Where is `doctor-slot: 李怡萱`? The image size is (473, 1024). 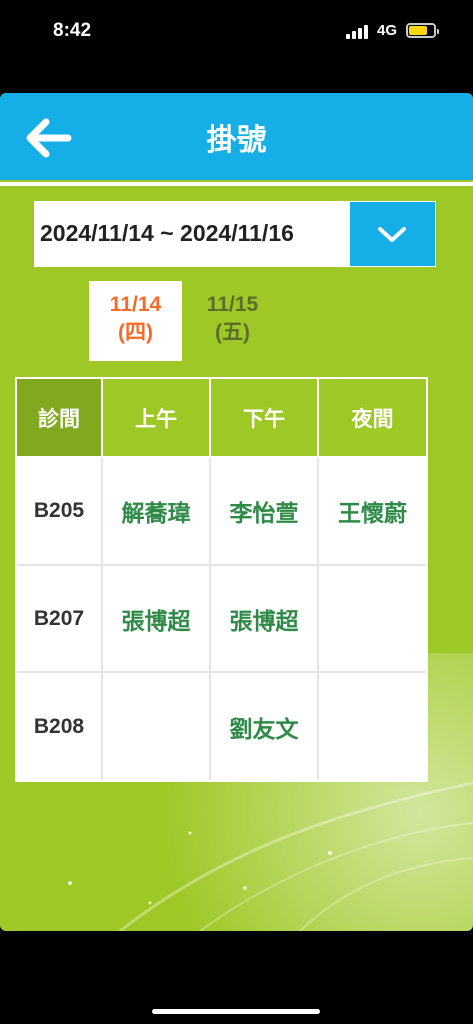 doctor-slot: 李怡萱 is located at coordinates (264, 511).